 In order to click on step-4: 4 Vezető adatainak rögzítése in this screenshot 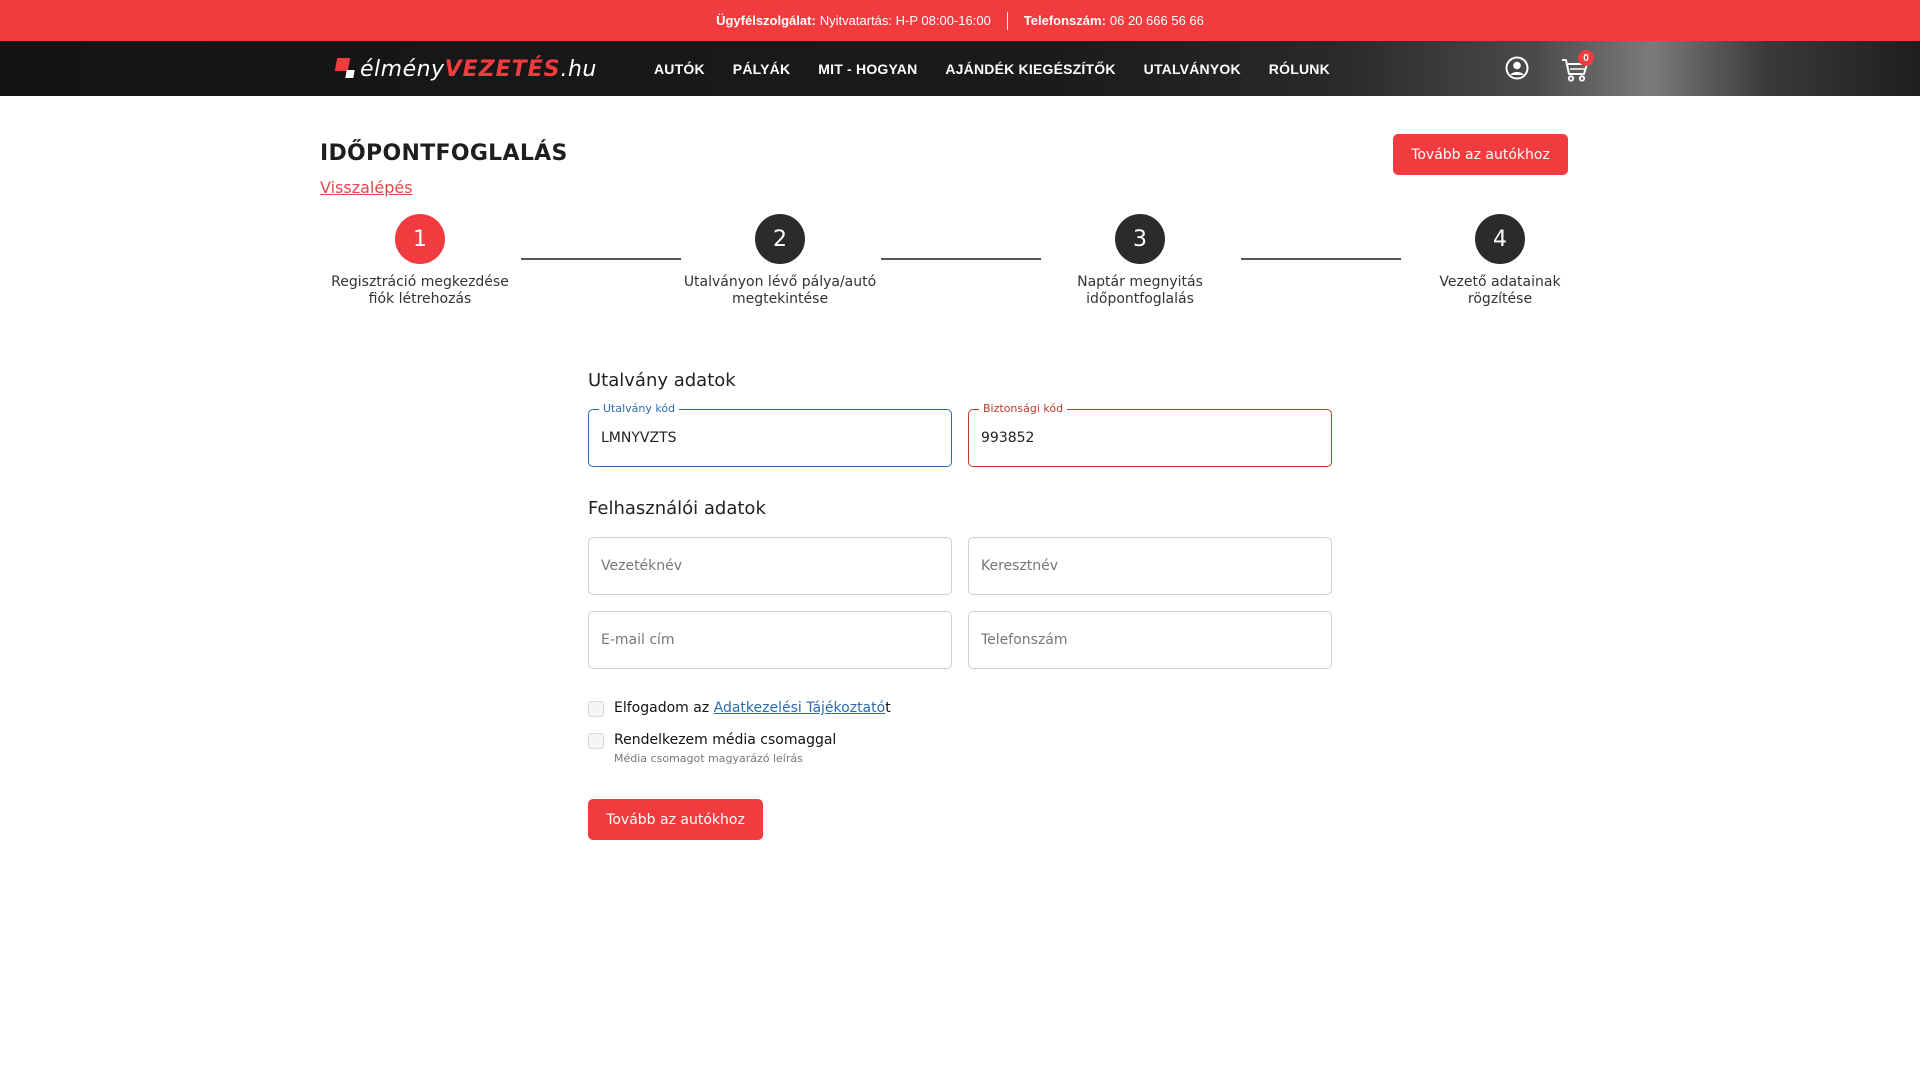, I will do `click(1500, 261)`.